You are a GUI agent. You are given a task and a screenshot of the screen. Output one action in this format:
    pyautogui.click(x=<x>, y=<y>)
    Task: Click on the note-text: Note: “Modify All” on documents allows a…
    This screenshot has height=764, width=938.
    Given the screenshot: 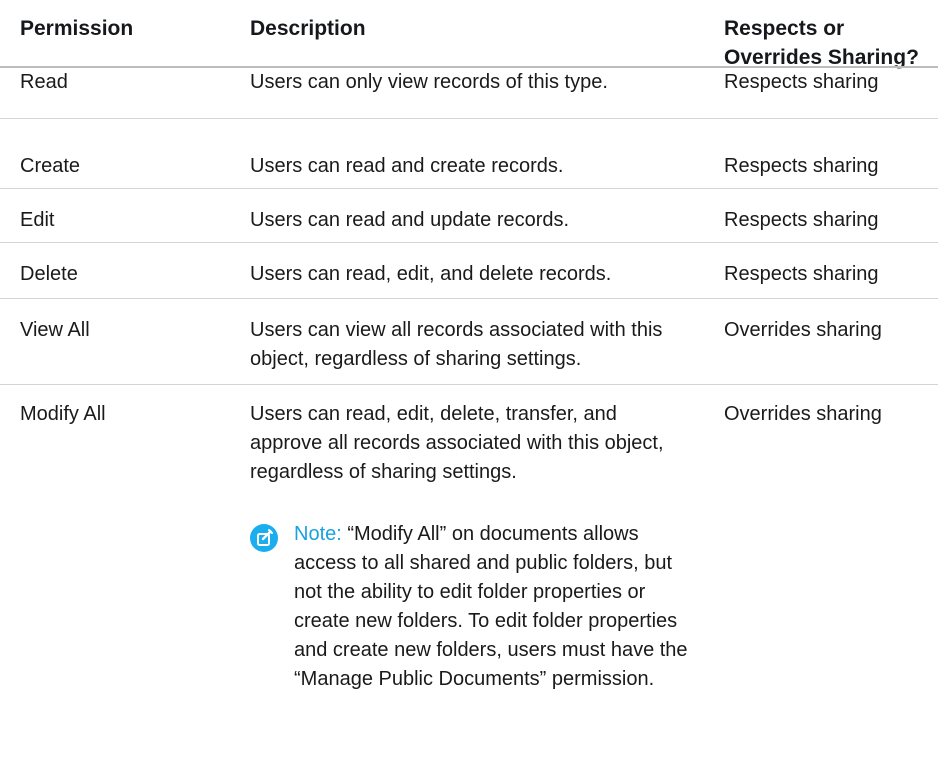 What is the action you would take?
    pyautogui.click(x=499, y=607)
    